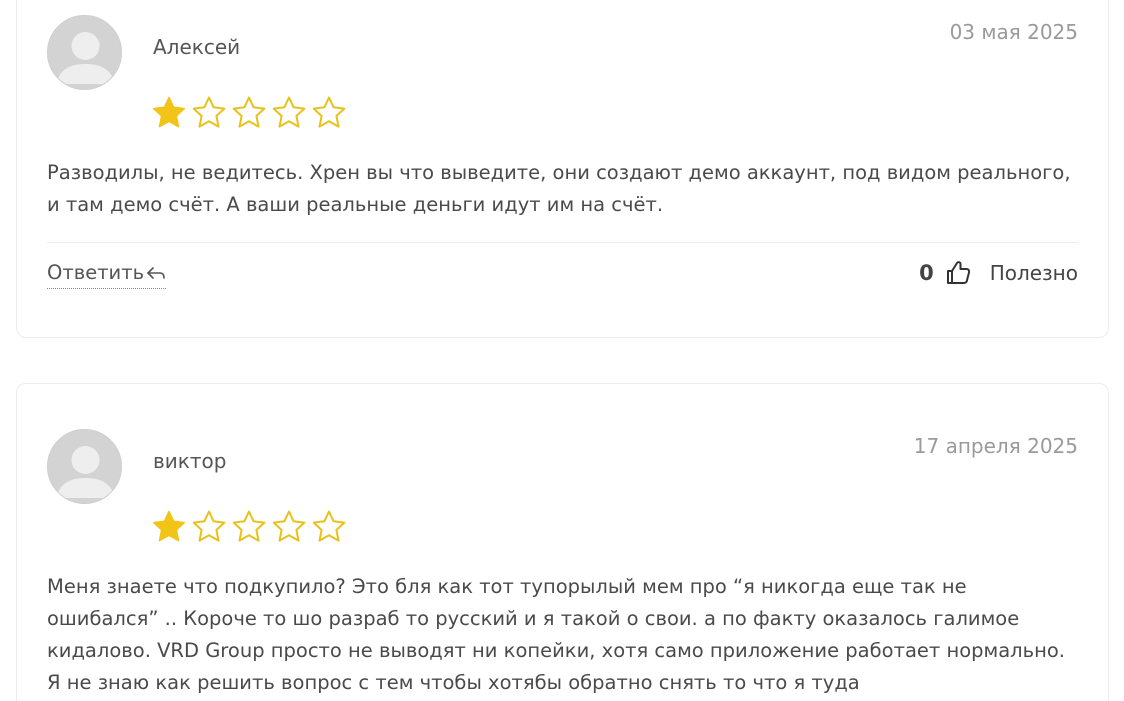 Image resolution: width=1124 pixels, height=701 pixels. Describe the element at coordinates (156, 272) in the screenshot. I see `reply-arrow-icon` at that location.